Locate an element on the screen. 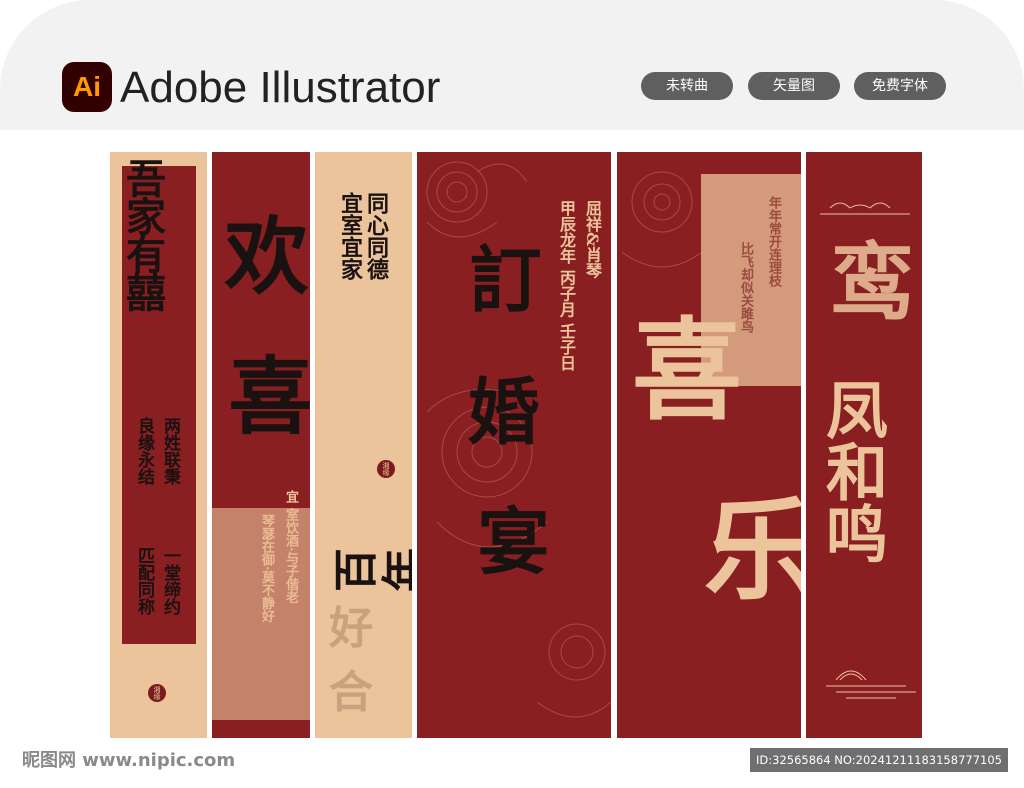  panel-3: 同心同德 宜室宜家 湘缘 百年 好合 is located at coordinates (363, 445).